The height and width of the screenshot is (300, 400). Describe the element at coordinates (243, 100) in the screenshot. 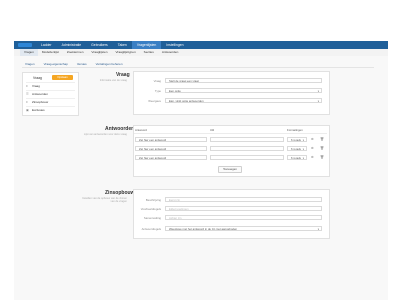

I see `weergave-select: Eén, vinkt optie antwoorden ▾` at that location.